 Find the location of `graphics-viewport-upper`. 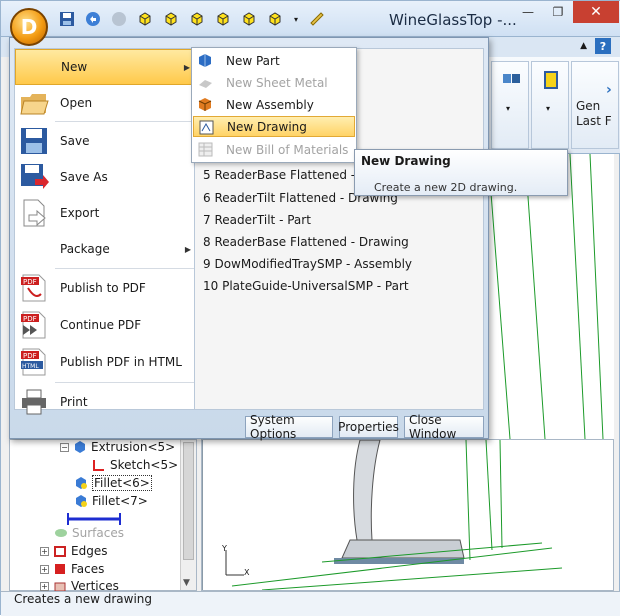

graphics-viewport-upper is located at coordinates (549, 296).